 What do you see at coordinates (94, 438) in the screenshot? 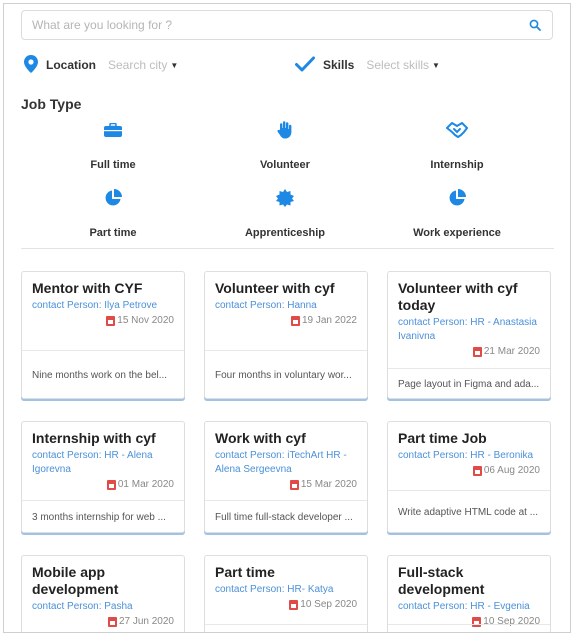
I see `job-title: Internship with cyf` at bounding box center [94, 438].